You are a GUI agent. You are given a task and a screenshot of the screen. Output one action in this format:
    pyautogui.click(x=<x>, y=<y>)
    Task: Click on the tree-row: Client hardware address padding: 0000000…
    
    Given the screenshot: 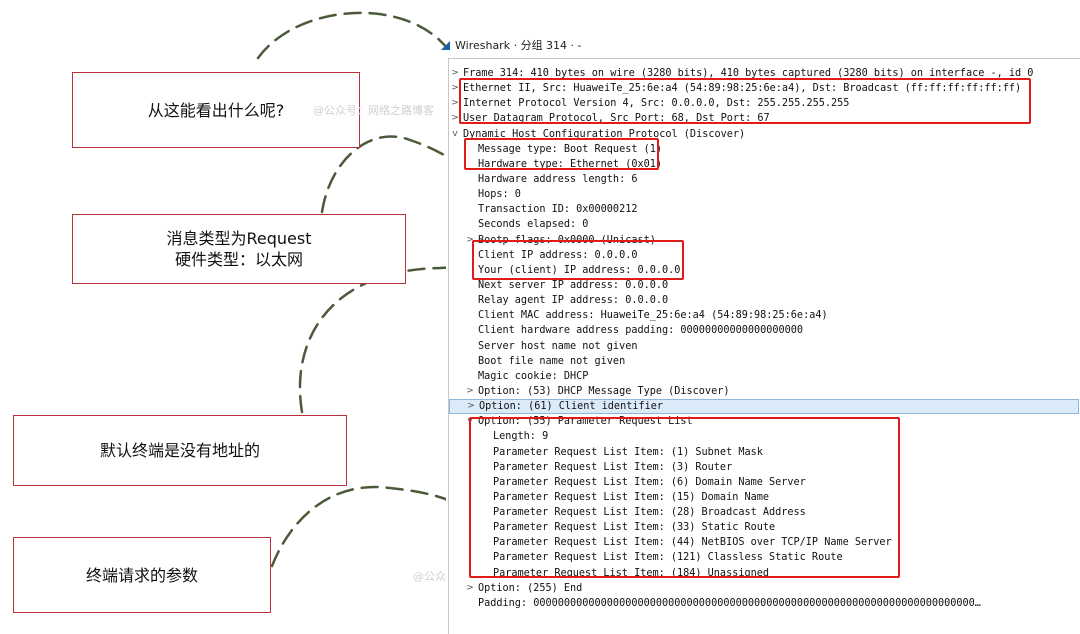 What is the action you would take?
    pyautogui.click(x=764, y=330)
    